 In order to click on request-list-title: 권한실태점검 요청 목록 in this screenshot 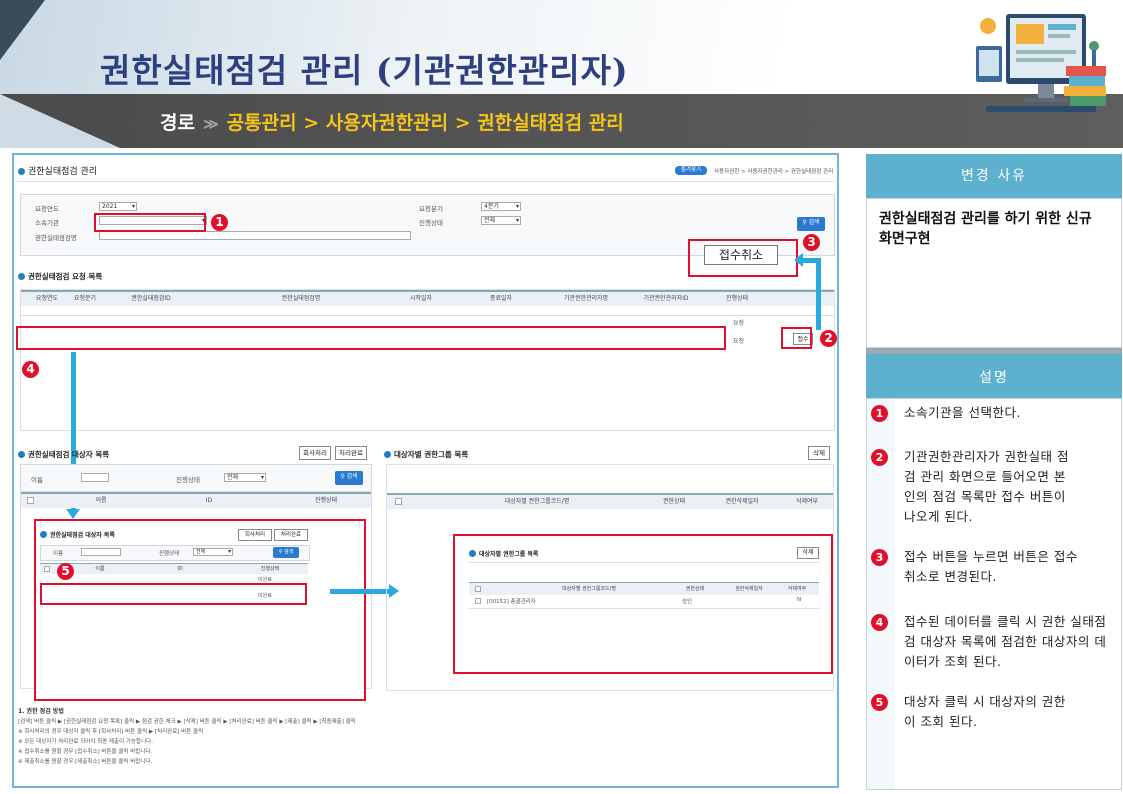, I will do `click(60, 276)`.